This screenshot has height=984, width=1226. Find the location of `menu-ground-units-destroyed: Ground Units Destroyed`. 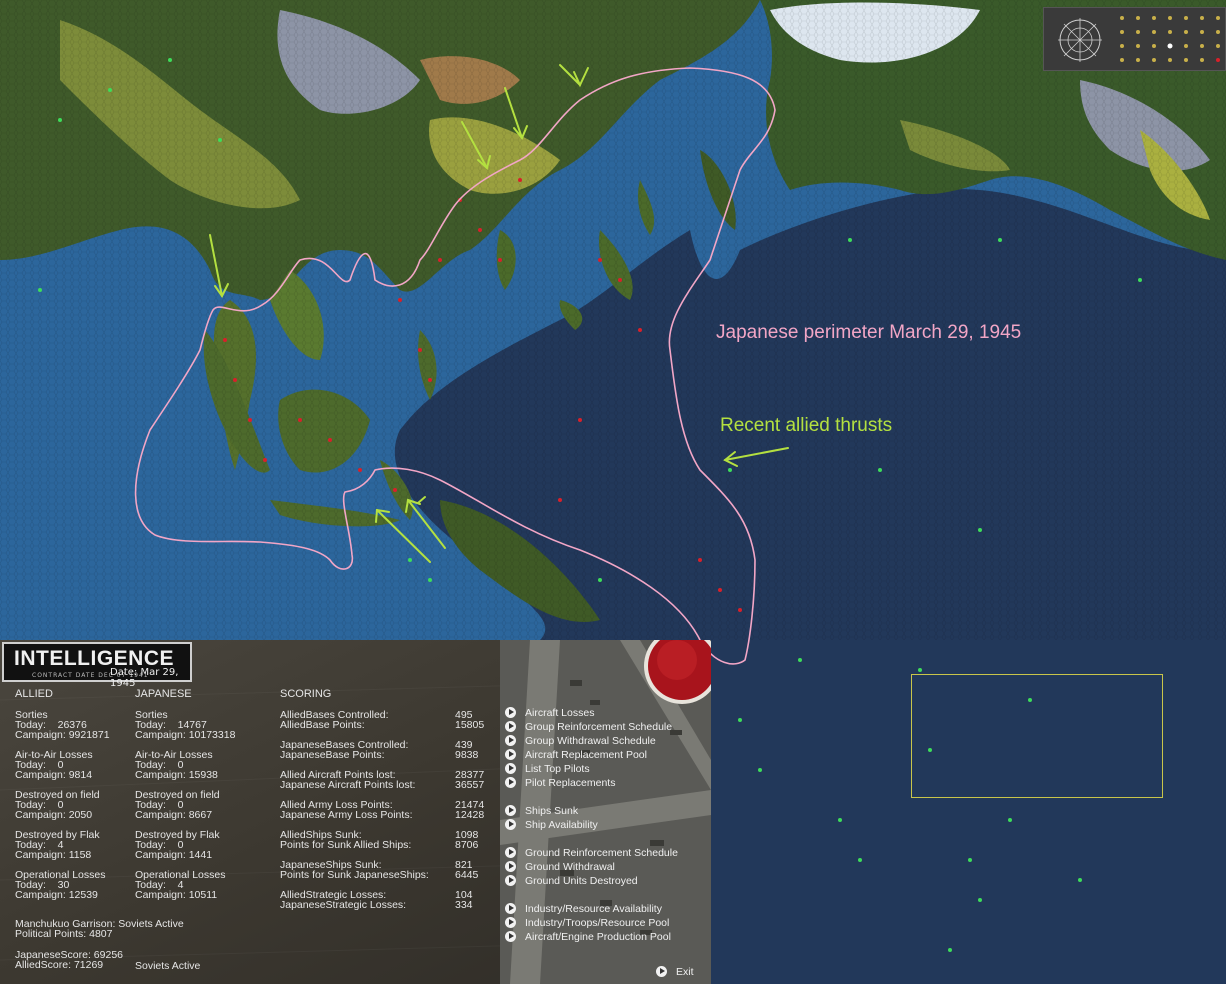

menu-ground-units-destroyed: Ground Units Destroyed is located at coordinates (605, 881).